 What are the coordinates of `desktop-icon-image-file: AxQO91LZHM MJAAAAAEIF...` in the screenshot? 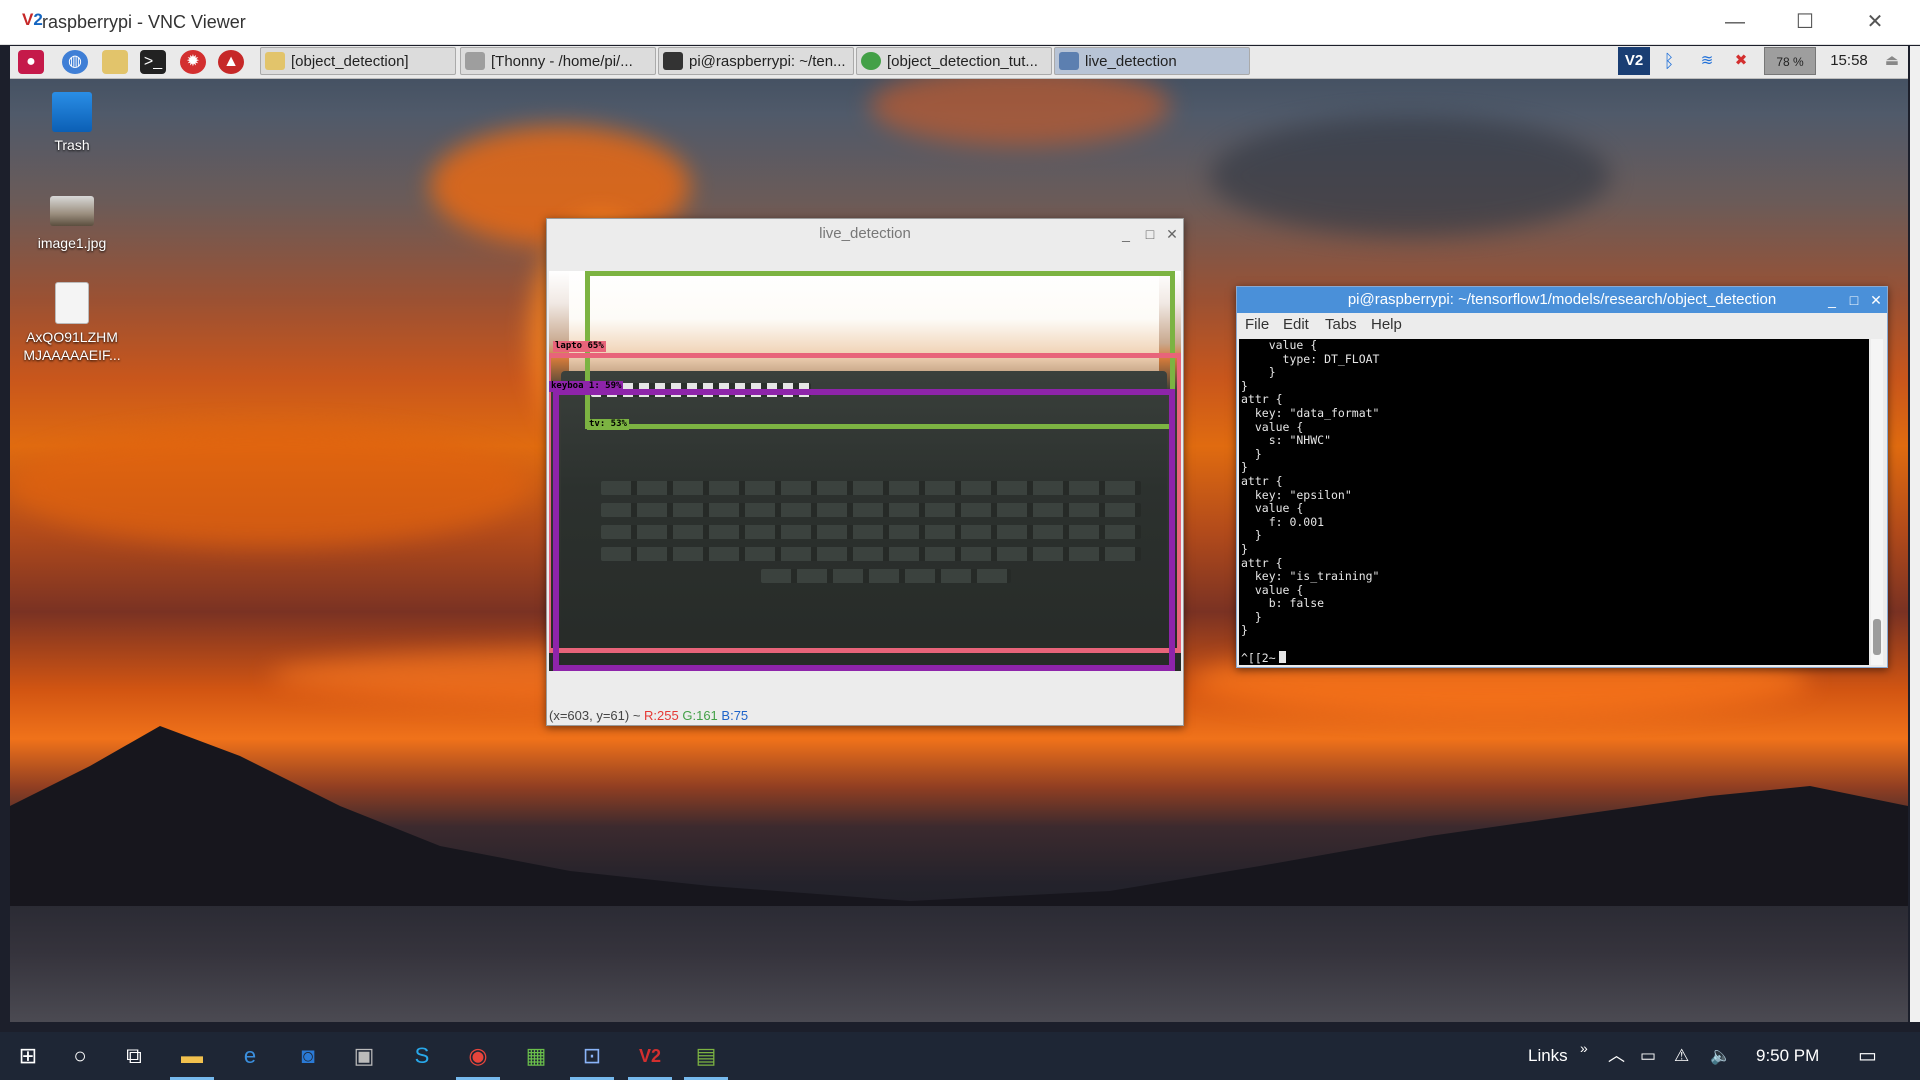 It's located at (72, 323).